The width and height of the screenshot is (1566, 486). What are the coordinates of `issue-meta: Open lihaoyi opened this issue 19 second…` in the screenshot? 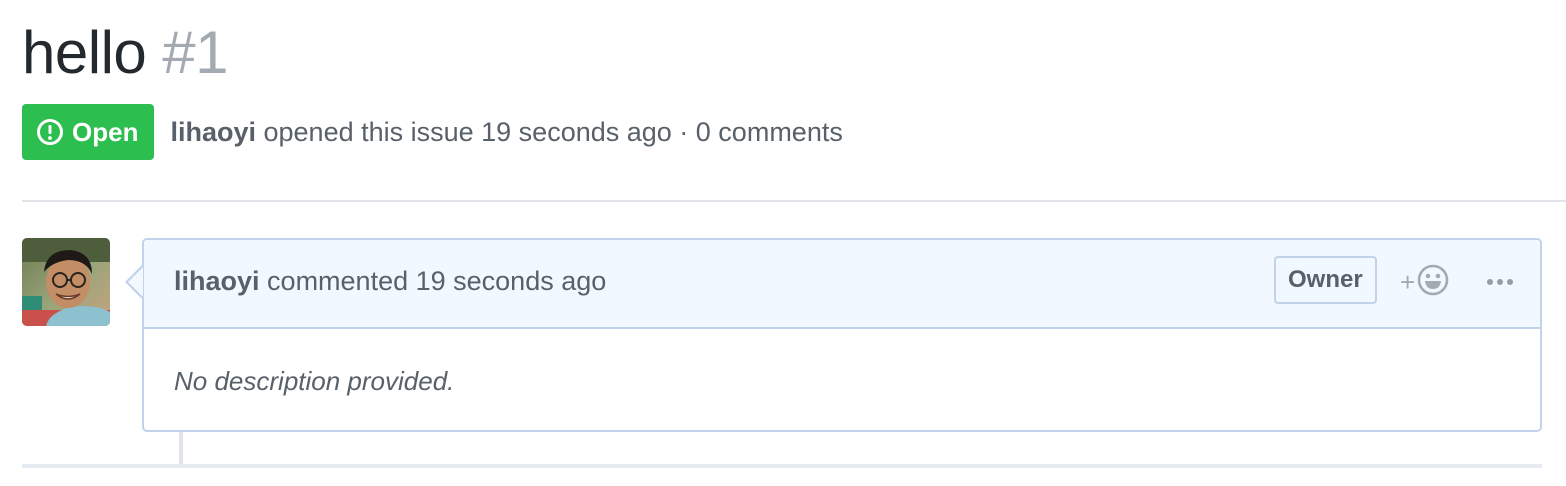 It's located at (432, 132).